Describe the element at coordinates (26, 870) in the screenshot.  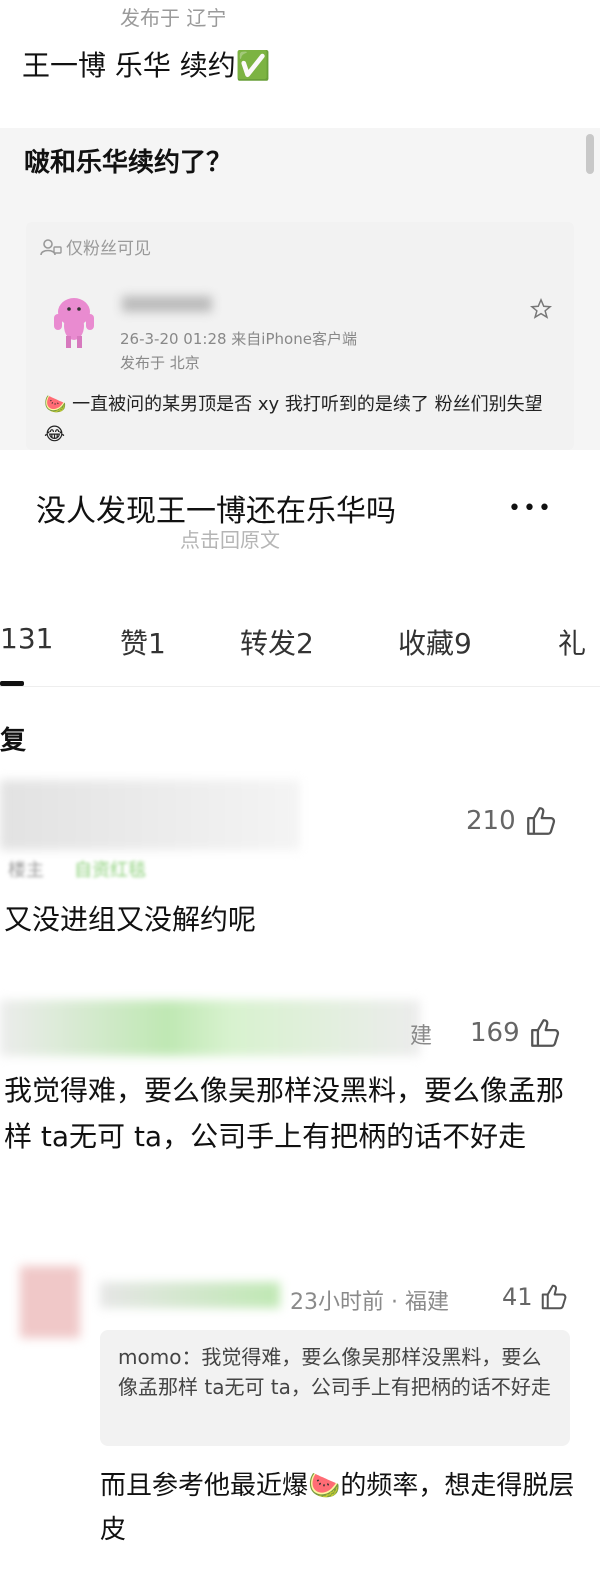
I see `author-badge: 楼主` at that location.